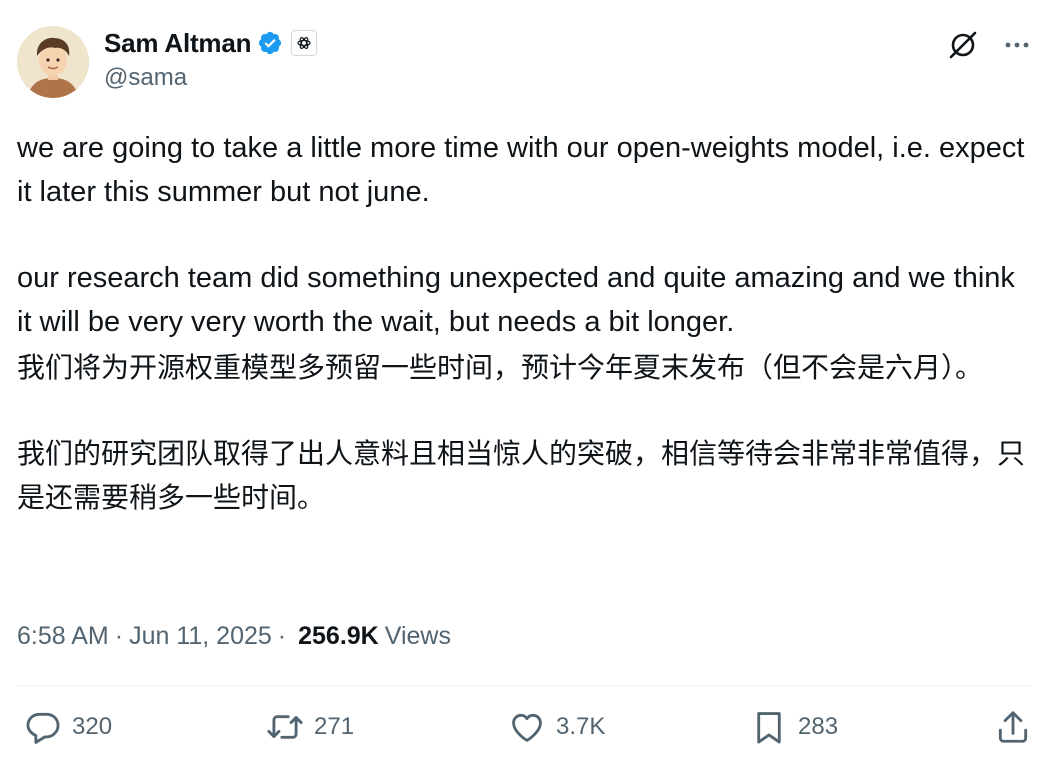 The height and width of the screenshot is (764, 1046). Describe the element at coordinates (304, 43) in the screenshot. I see `openai-org-icon` at that location.